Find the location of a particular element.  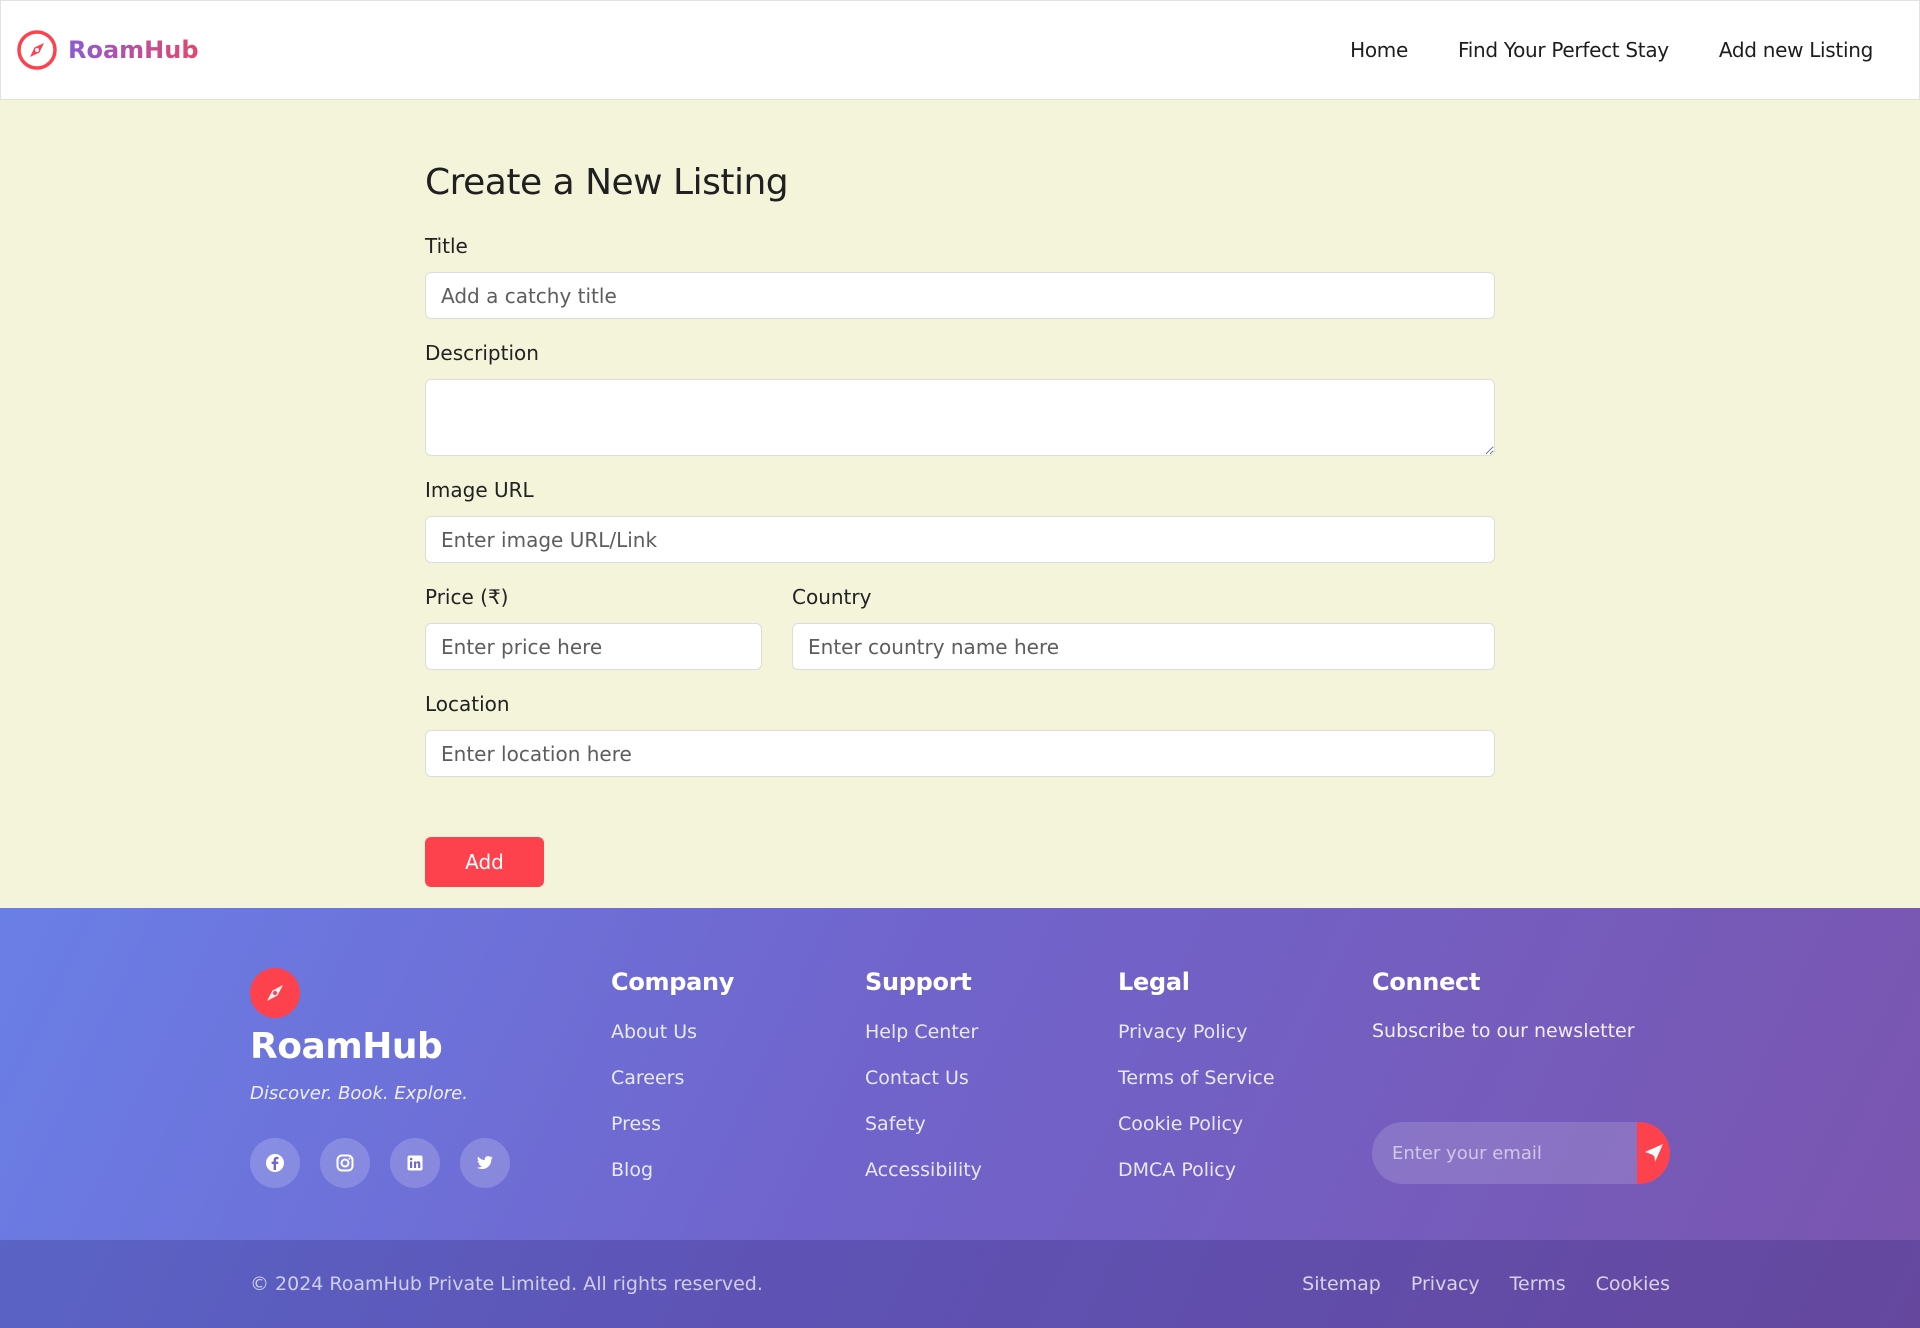

footer-link-safety: Safety is located at coordinates (895, 1124).